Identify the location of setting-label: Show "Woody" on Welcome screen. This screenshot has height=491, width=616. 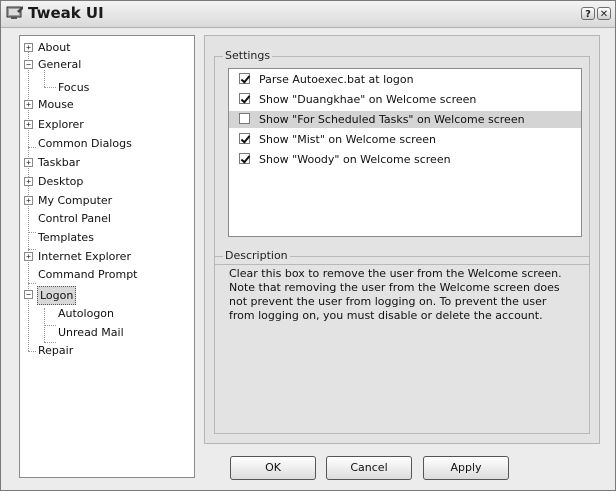
(355, 159).